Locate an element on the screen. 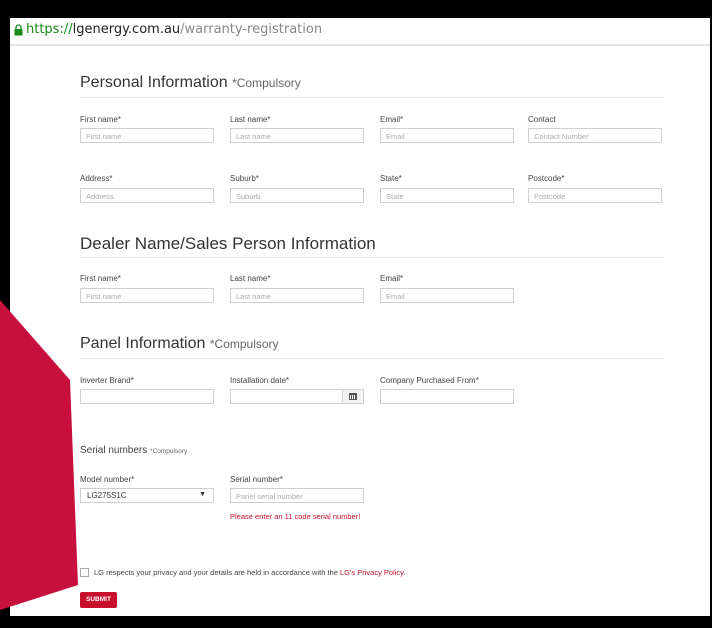 This screenshot has width=712, height=628. state-input: State is located at coordinates (447, 195).